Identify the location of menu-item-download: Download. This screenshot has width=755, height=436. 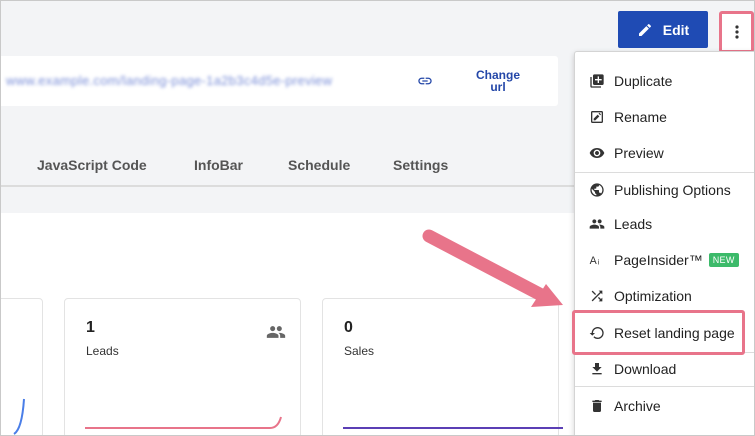
(664, 369).